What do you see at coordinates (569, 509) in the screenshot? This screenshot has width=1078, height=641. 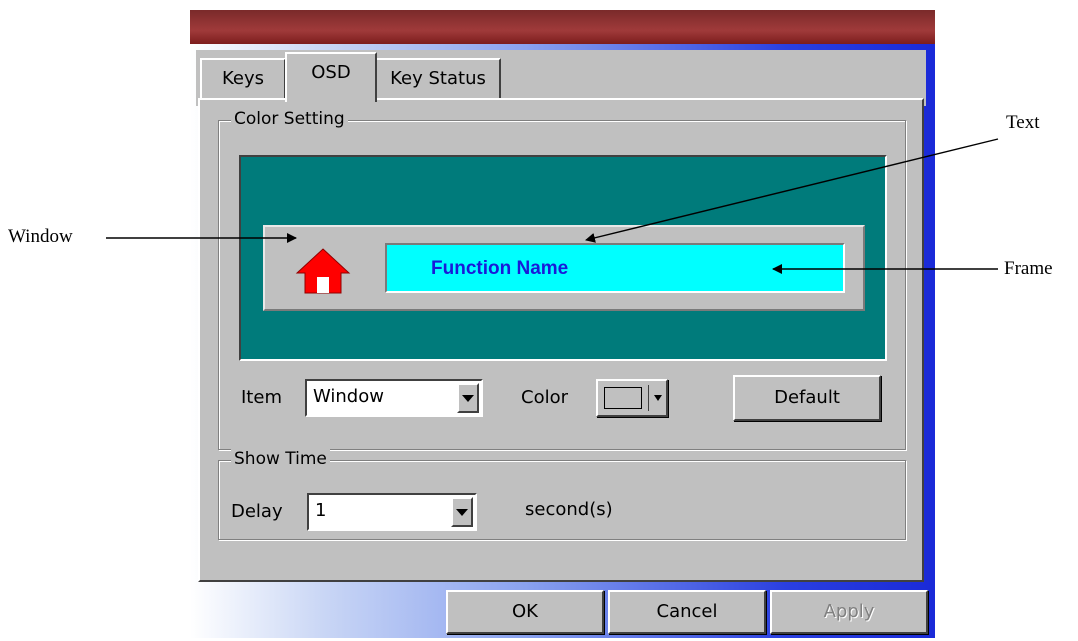 I see `delay-unit-label: second(s)` at bounding box center [569, 509].